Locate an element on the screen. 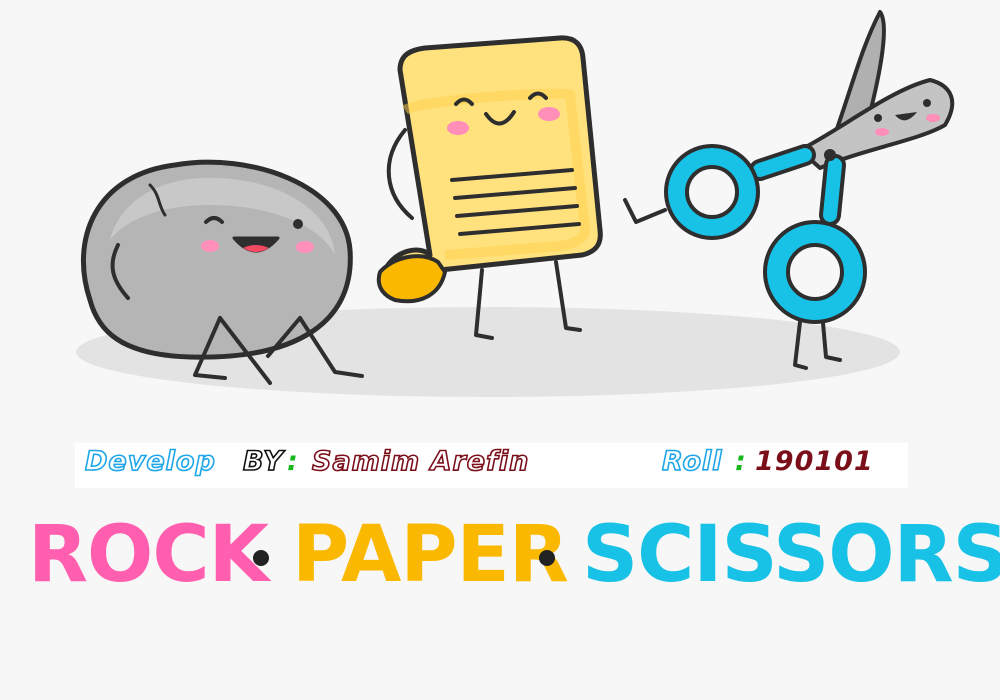  game-title: ROCK PAPER SCISSORS is located at coordinates (500, 555).